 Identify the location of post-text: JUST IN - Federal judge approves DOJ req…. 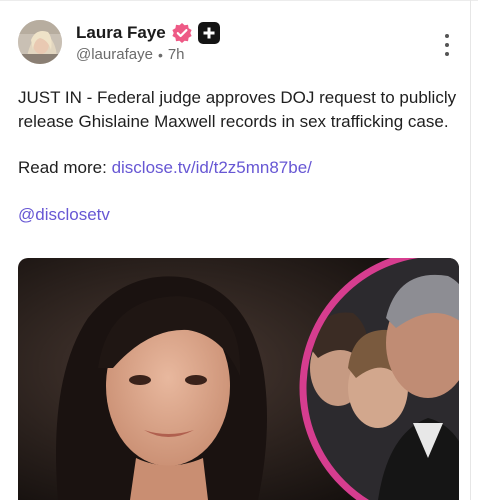
(237, 109).